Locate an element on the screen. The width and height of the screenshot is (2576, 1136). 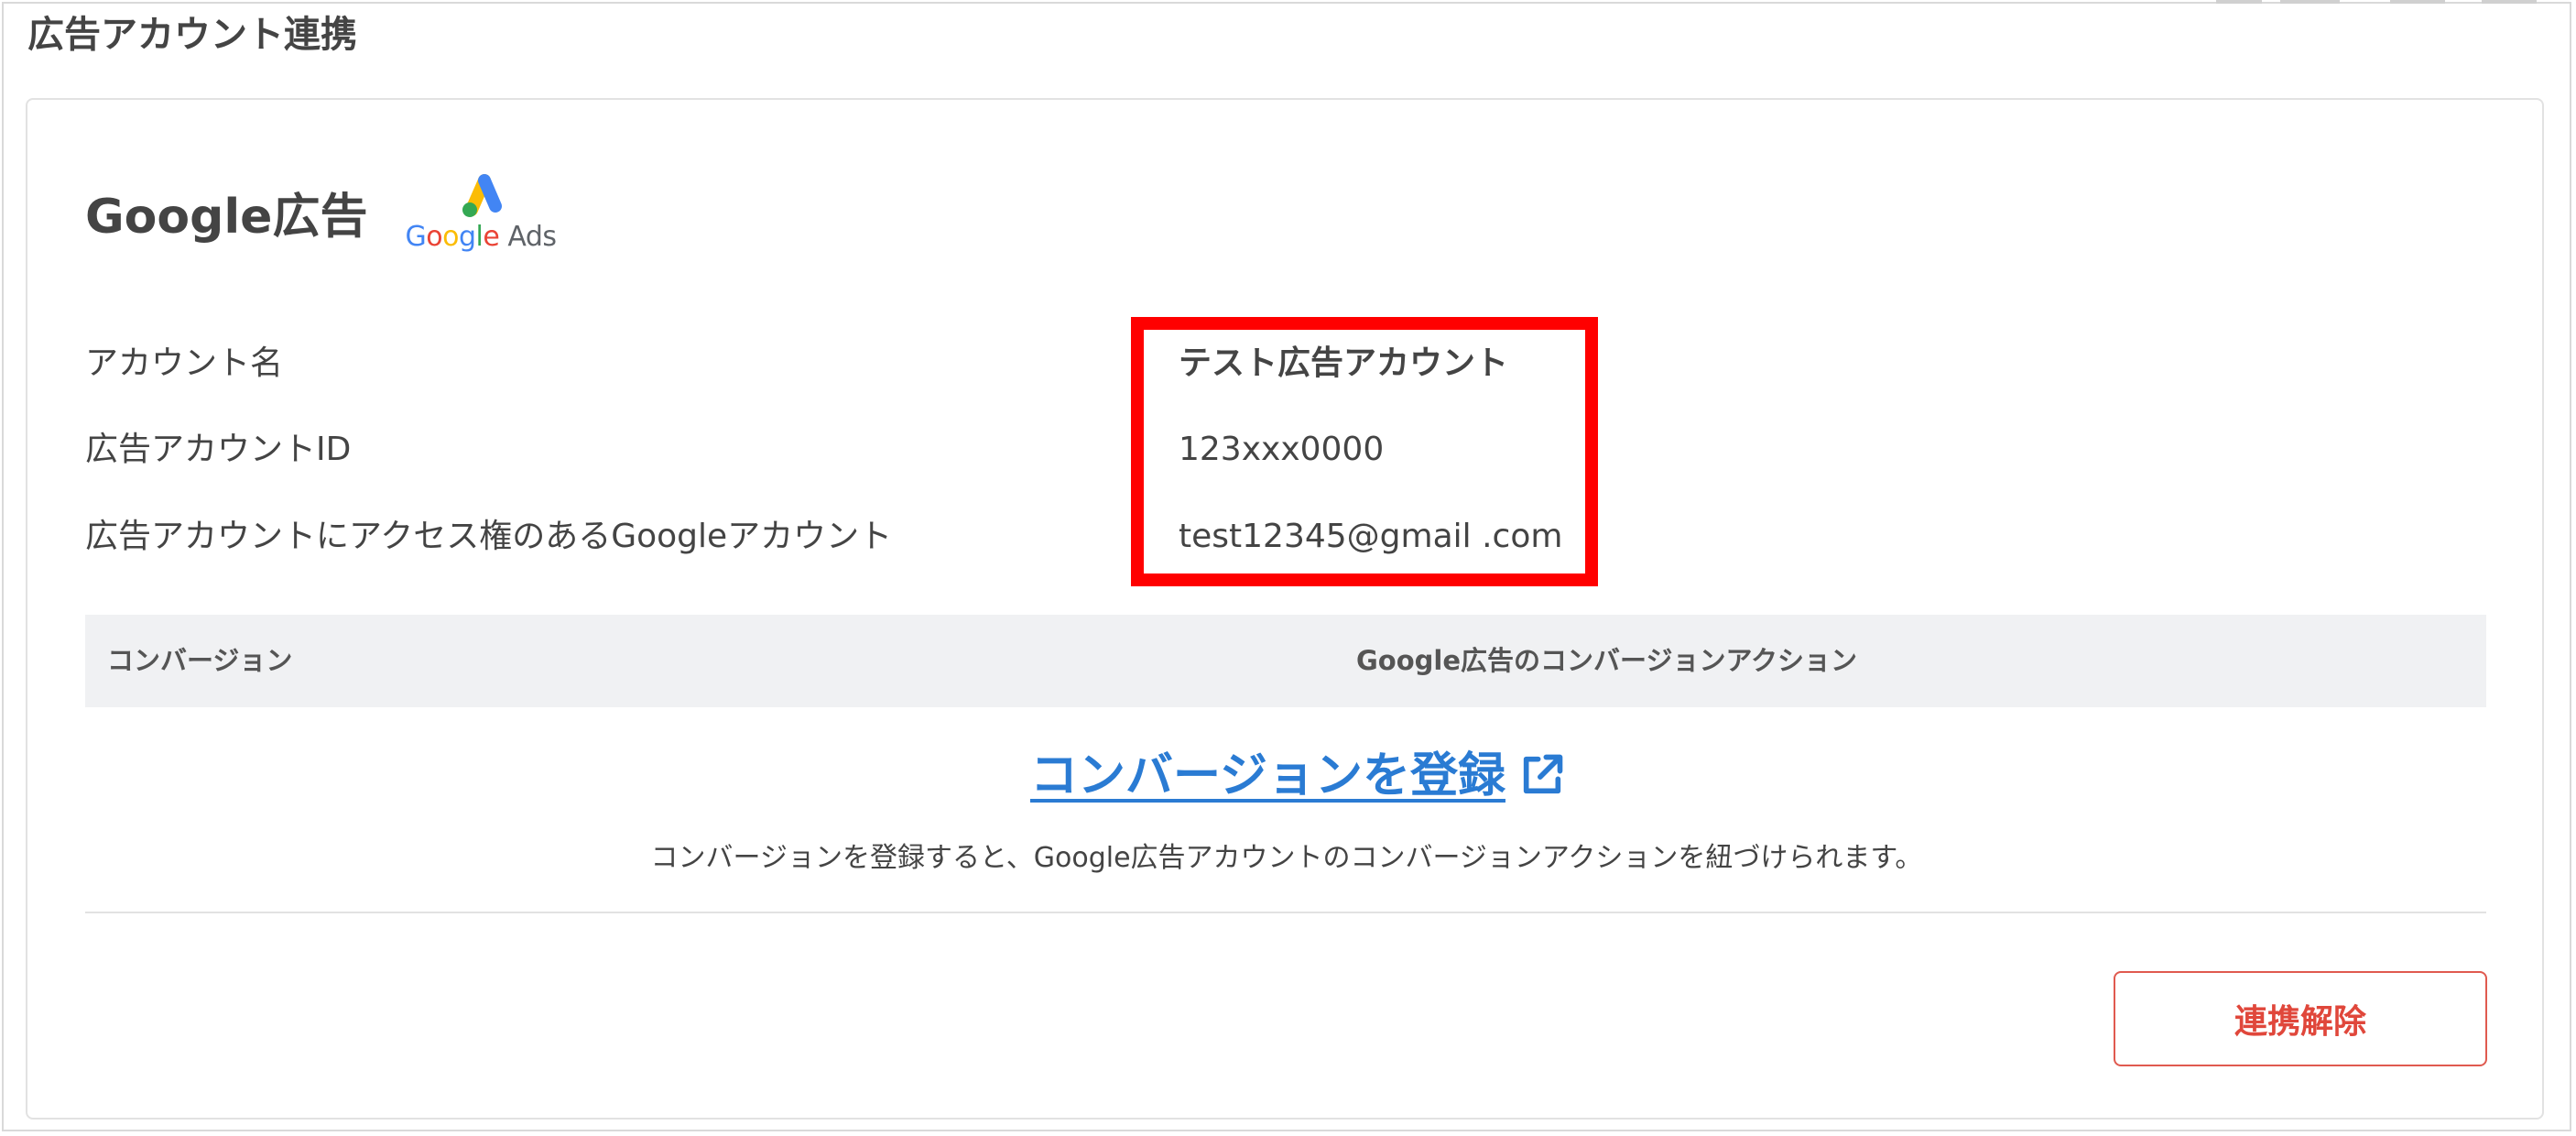
page-title: 広告アカウント連携 is located at coordinates (192, 35).